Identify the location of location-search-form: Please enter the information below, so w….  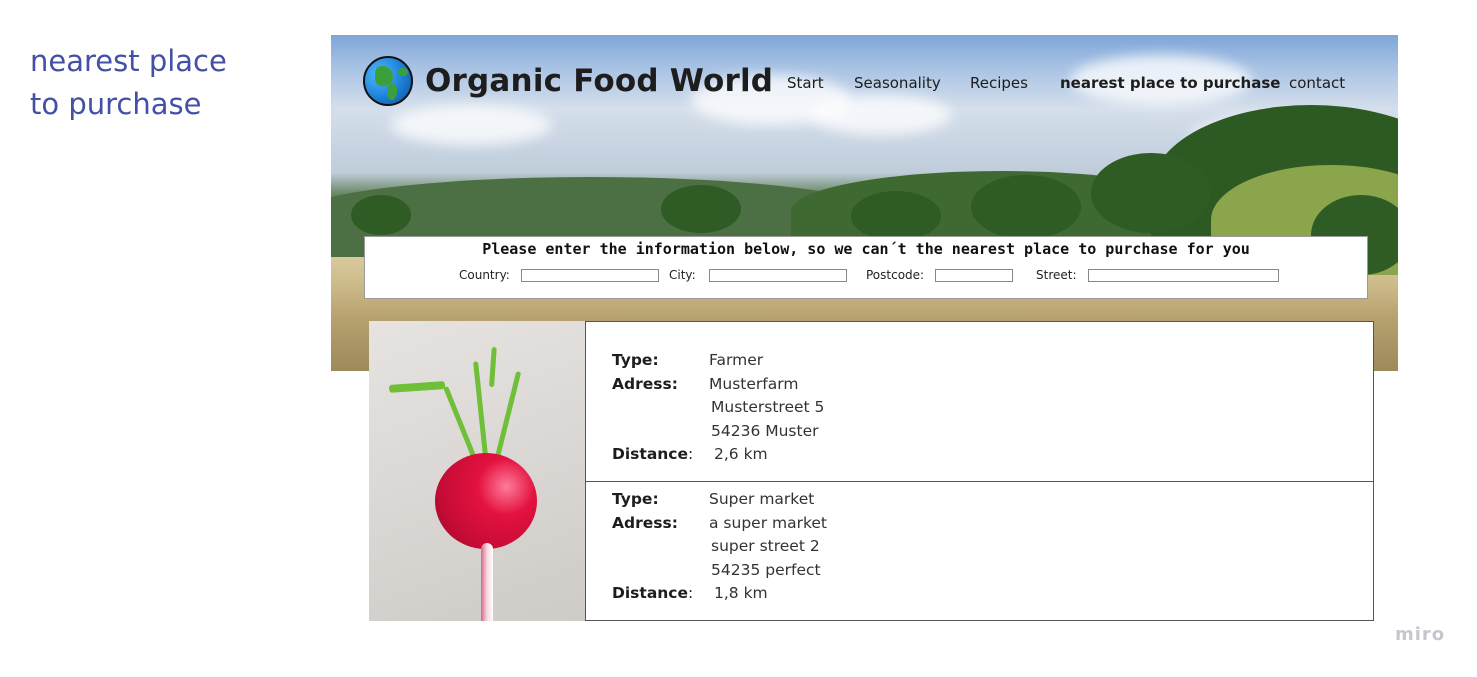
(866, 267).